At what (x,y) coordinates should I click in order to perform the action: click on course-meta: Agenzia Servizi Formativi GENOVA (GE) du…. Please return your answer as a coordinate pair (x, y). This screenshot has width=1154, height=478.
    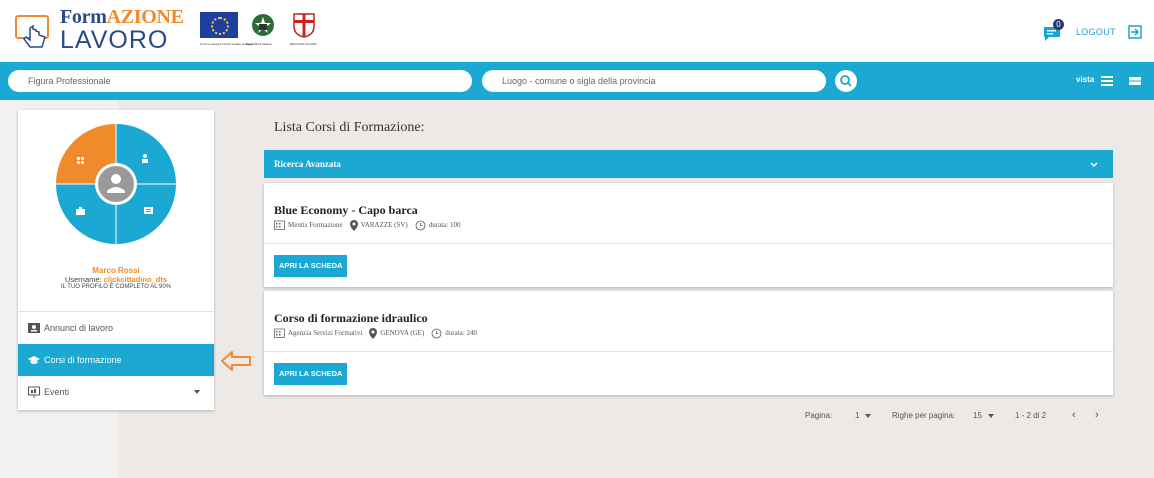
    Looking at the image, I should click on (375, 333).